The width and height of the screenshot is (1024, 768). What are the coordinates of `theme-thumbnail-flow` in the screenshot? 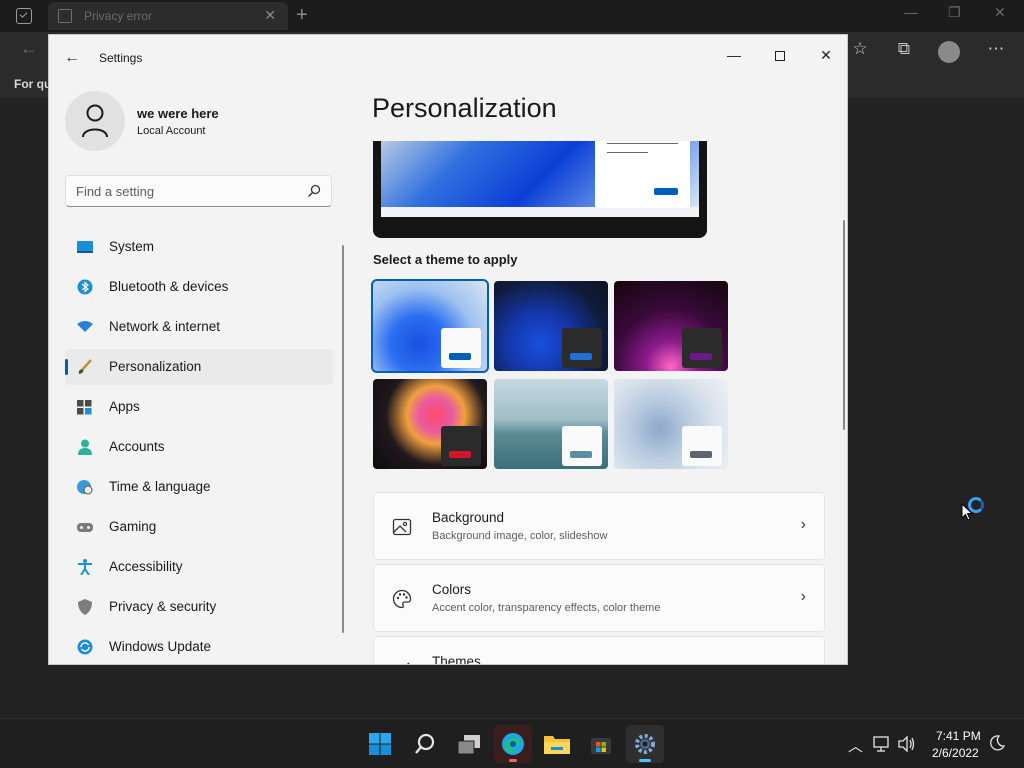 It's located at (671, 424).